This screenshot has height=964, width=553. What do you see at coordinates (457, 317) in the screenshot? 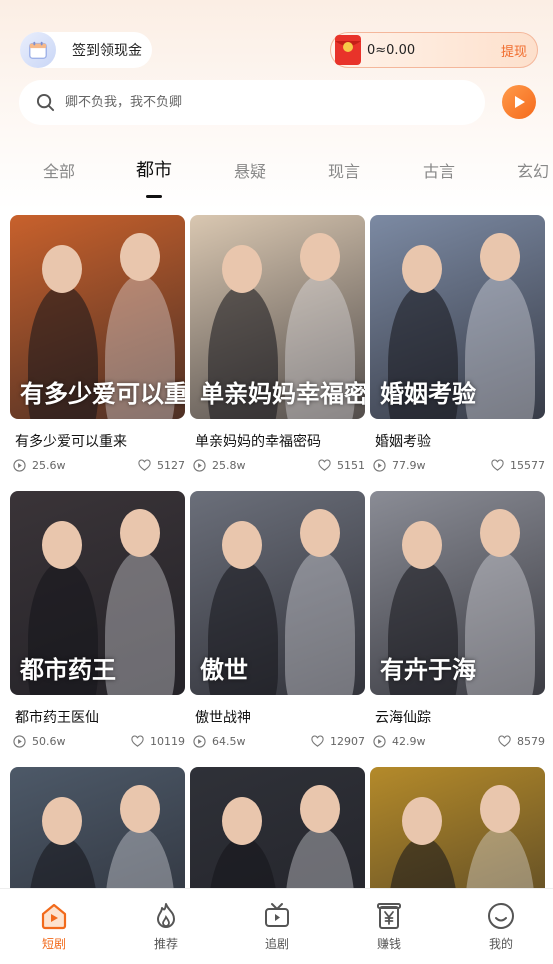
I see `drama-poster: 婚姻考验` at bounding box center [457, 317].